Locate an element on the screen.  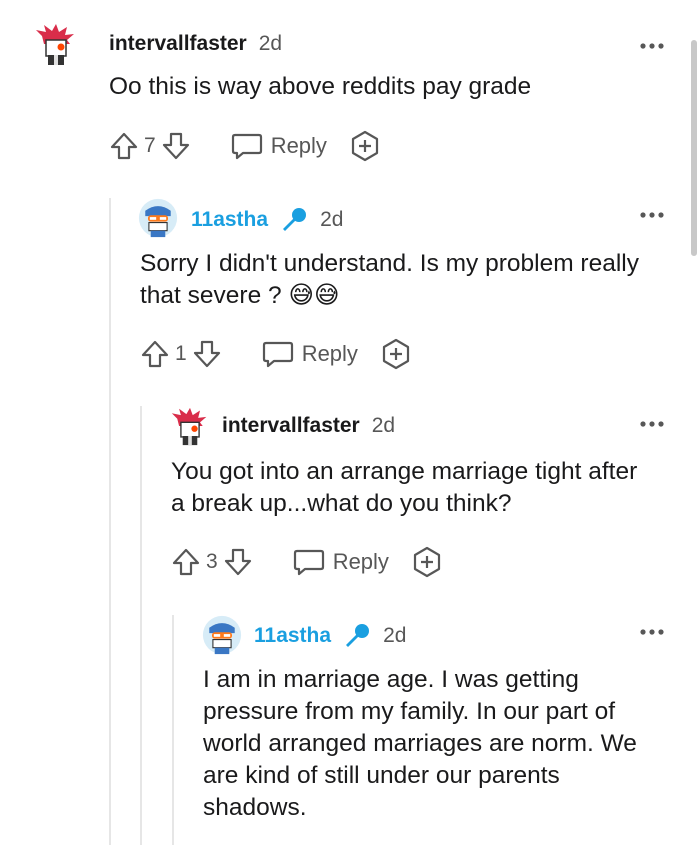
vote-count: 1 is located at coordinates (181, 353).